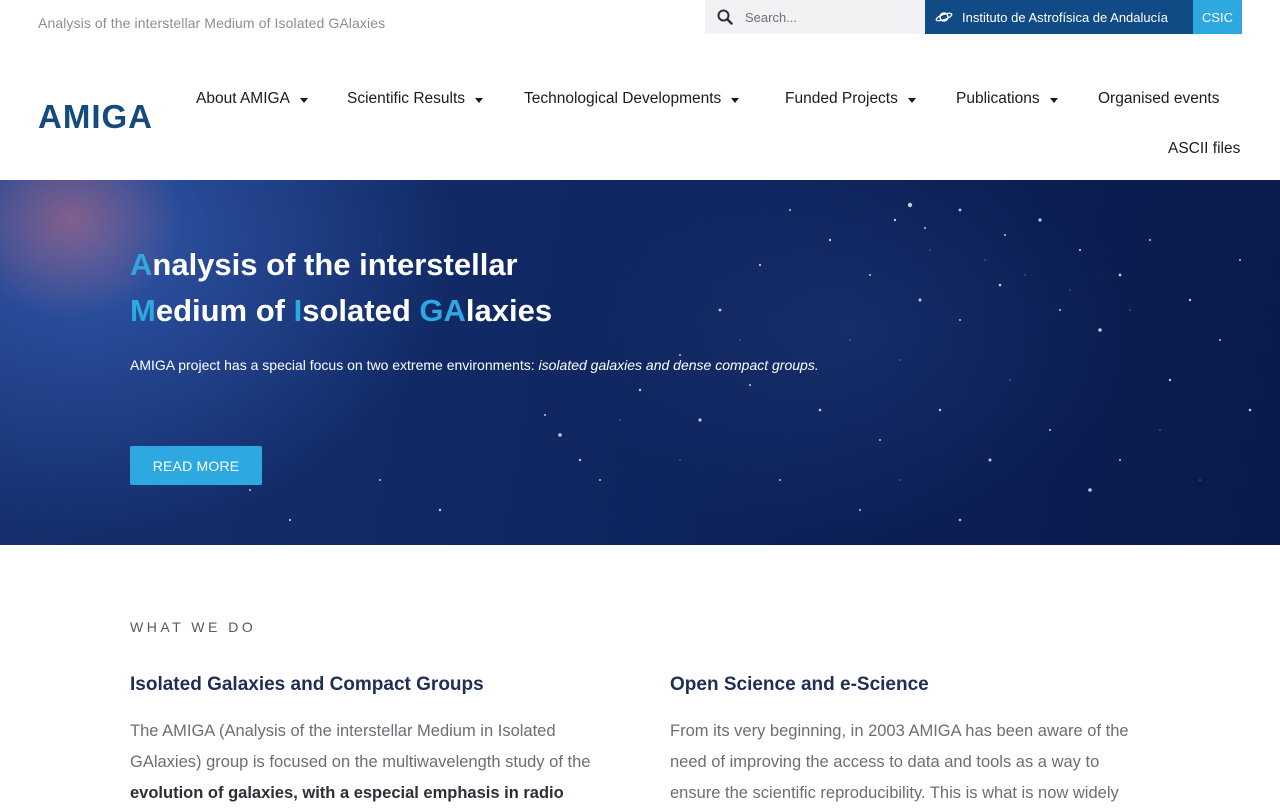 This screenshot has height=809, width=1280. What do you see at coordinates (298, 310) in the screenshot?
I see `hero-title-highlight: I` at bounding box center [298, 310].